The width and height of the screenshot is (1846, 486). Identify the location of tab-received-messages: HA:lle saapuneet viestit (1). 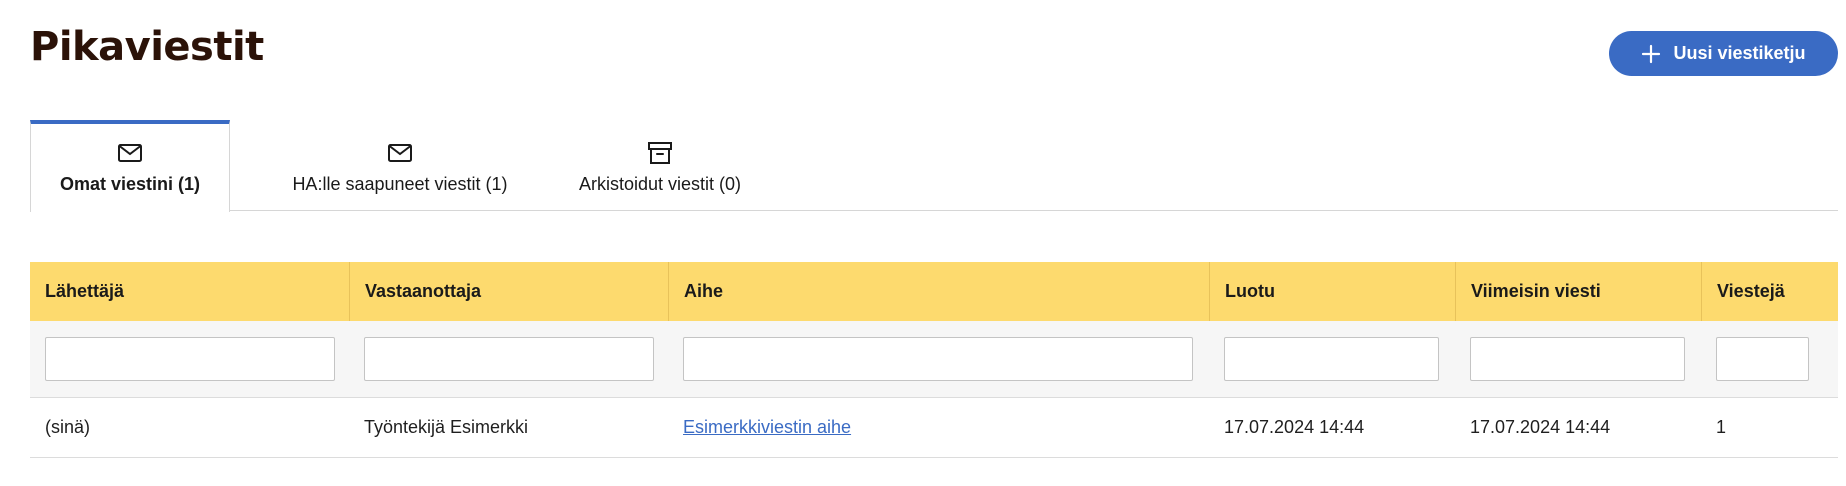
(400, 165).